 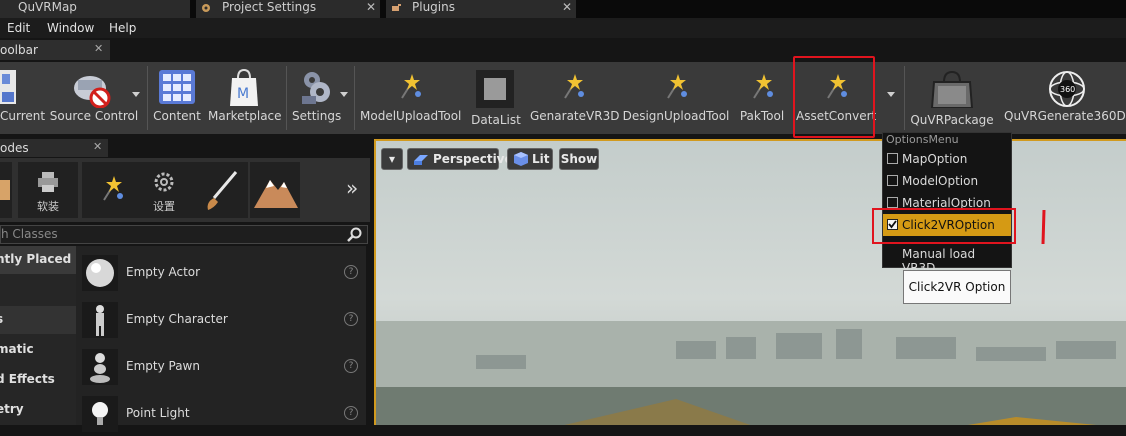 What do you see at coordinates (891, 94) in the screenshot?
I see `asset-convert-dropdown-icon` at bounding box center [891, 94].